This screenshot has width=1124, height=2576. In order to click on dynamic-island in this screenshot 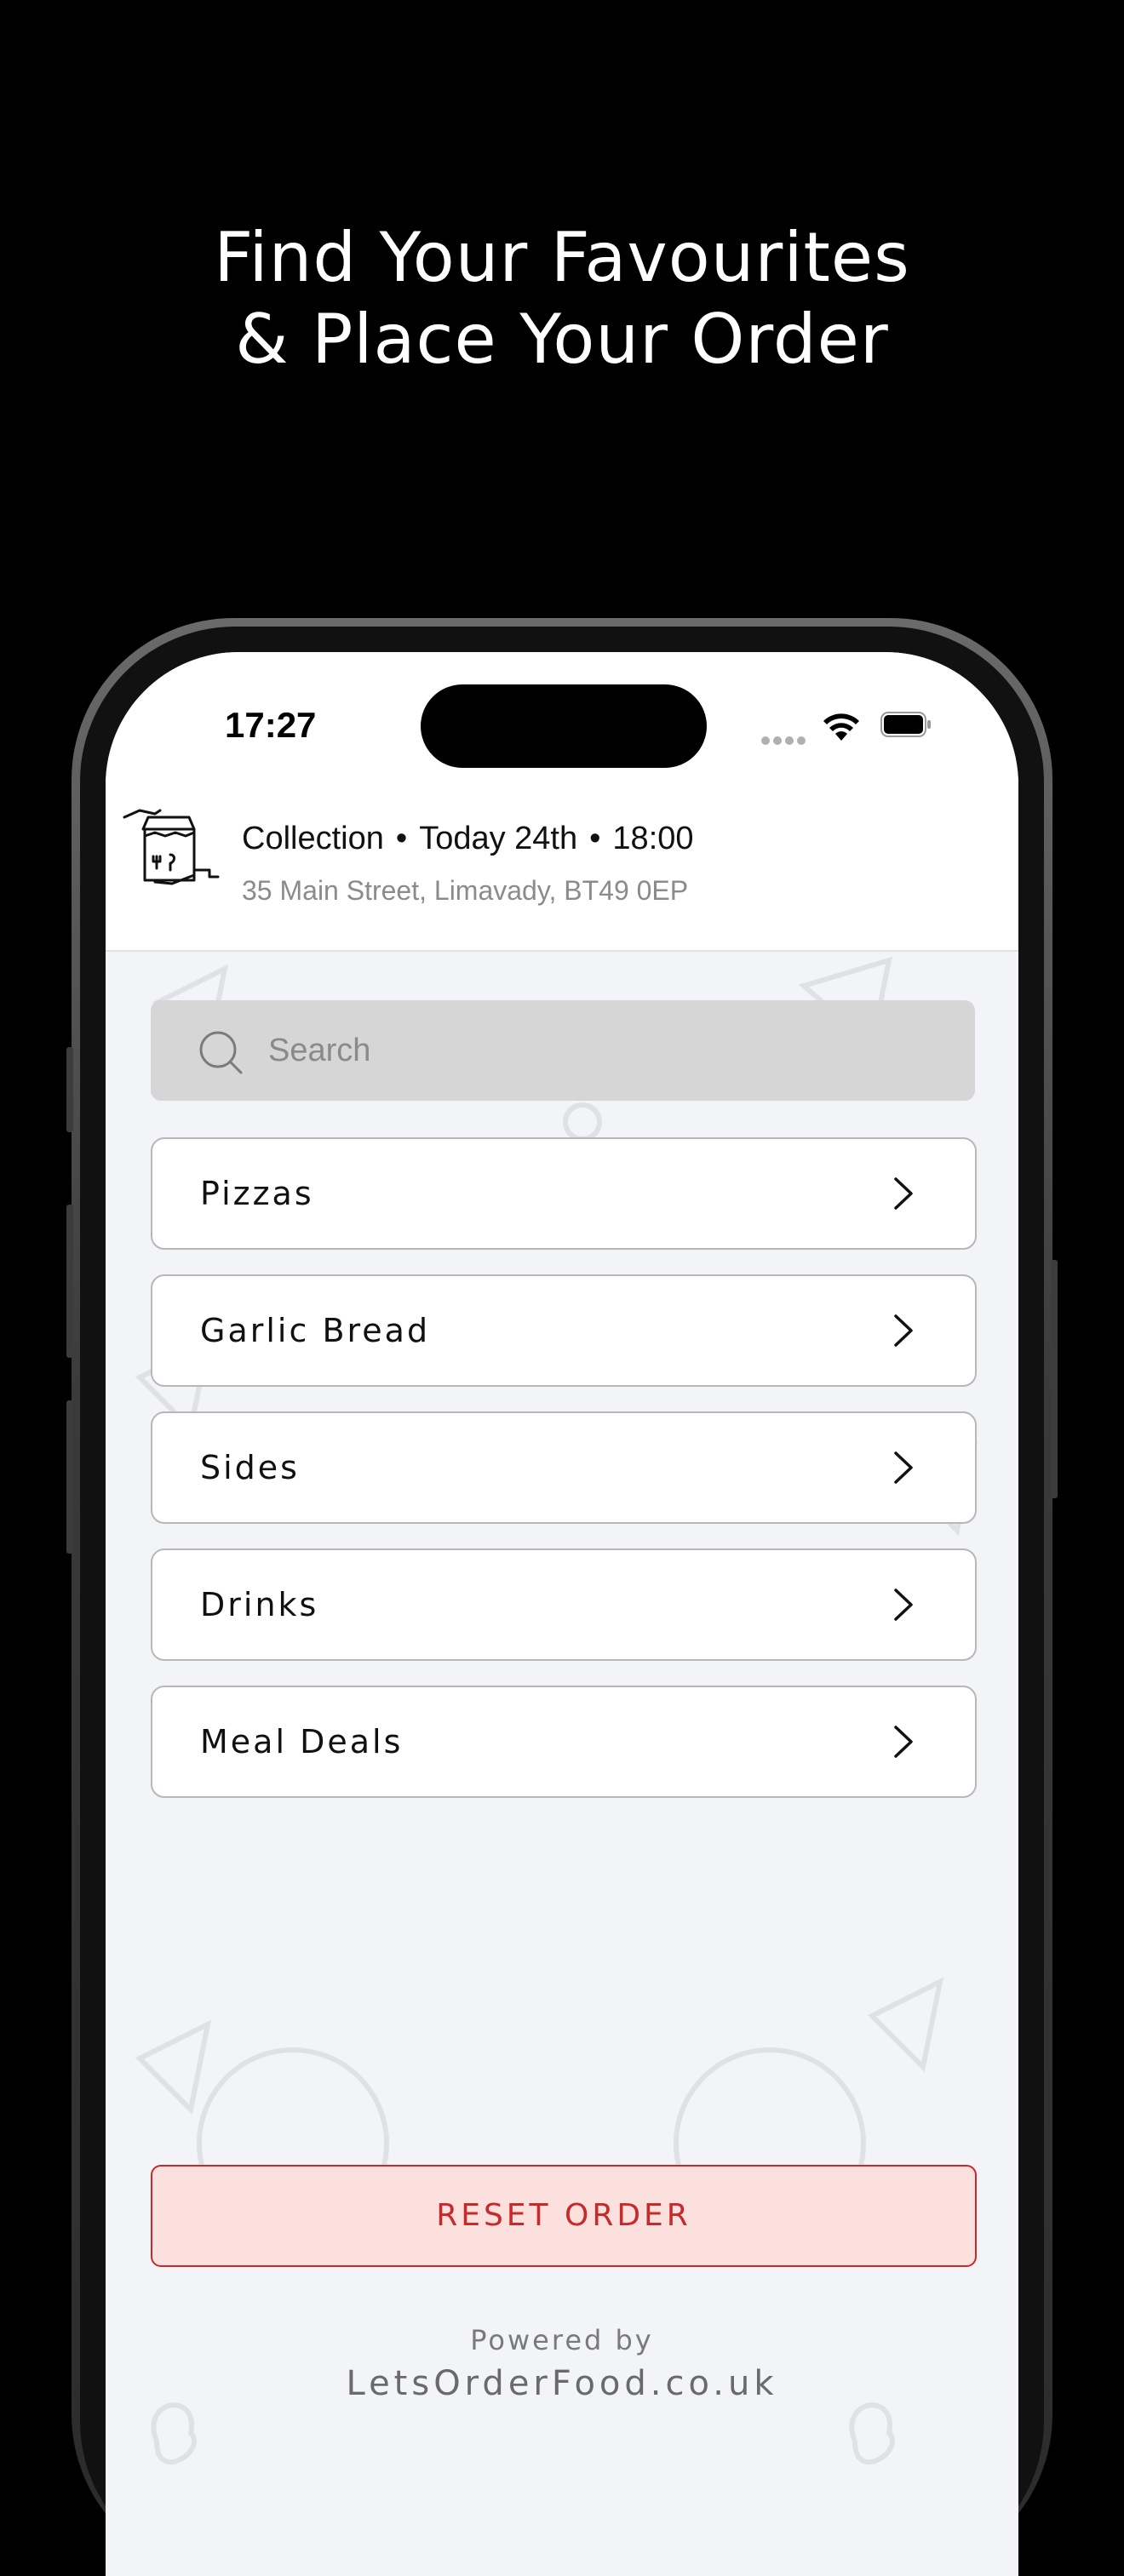, I will do `click(564, 726)`.